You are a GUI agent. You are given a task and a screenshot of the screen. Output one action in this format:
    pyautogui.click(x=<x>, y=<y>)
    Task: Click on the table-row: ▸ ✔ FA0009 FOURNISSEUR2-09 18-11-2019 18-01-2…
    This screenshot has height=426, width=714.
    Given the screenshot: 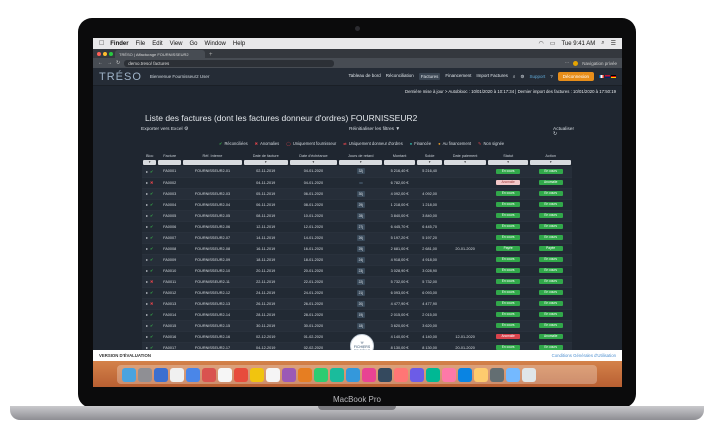 What is the action you would take?
    pyautogui.click(x=357, y=259)
    